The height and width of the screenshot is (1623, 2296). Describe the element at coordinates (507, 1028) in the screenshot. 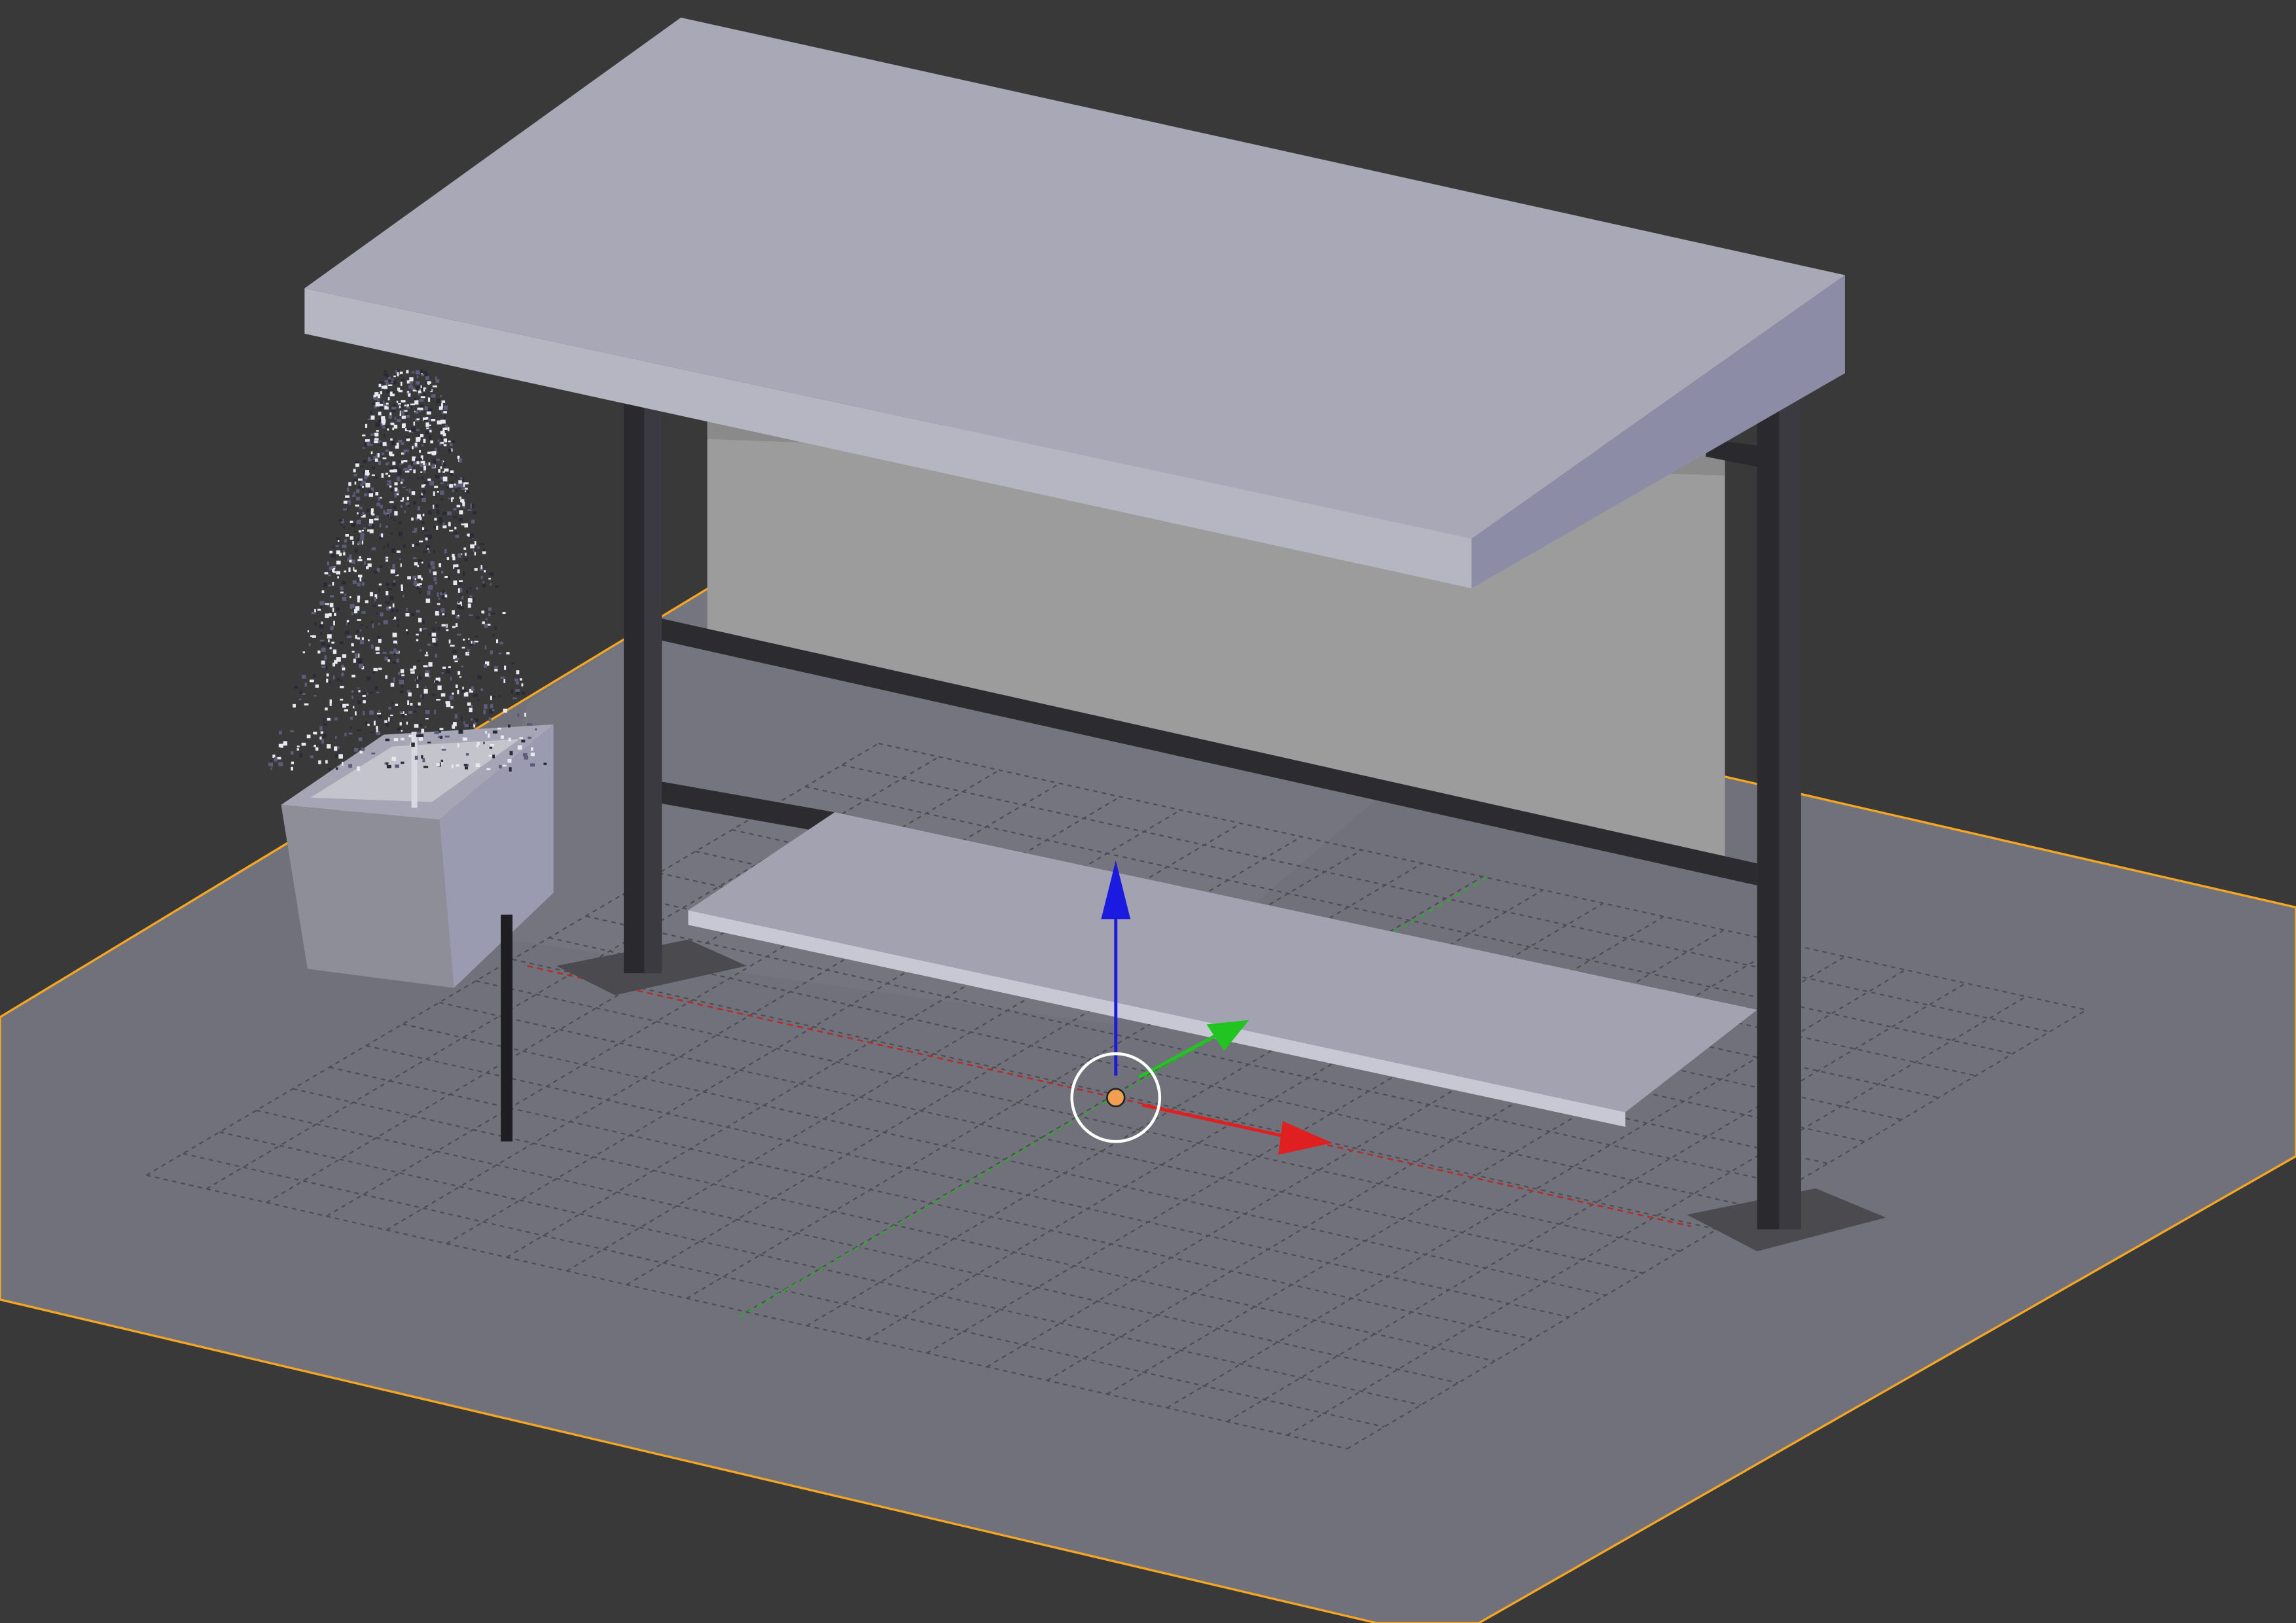

I see `pole` at that location.